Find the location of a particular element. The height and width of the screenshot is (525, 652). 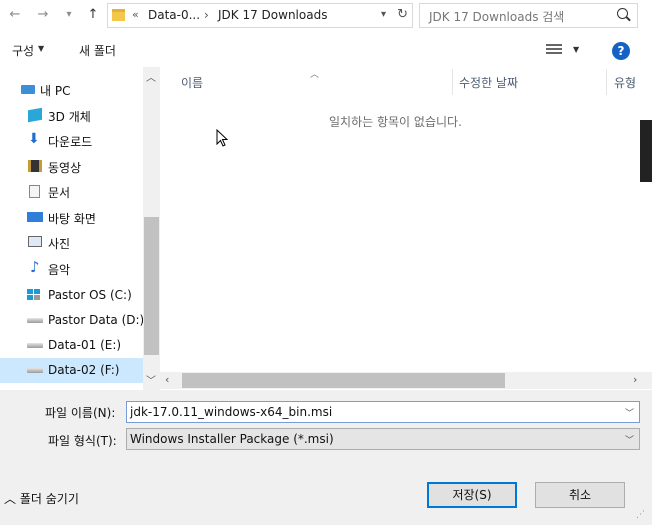

file-name-field: jdk-17.0.11_windows-x64_bin.msi ﹀ is located at coordinates (383, 412).